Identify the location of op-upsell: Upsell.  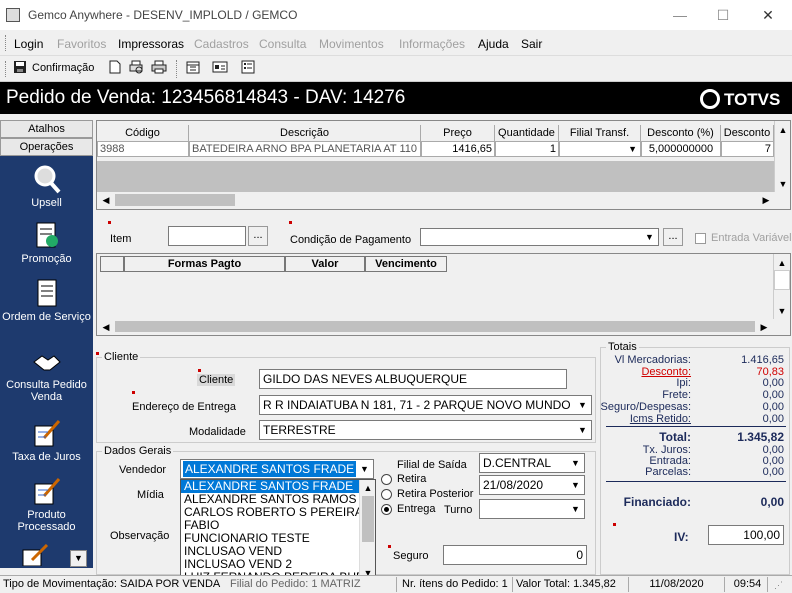
(46, 186).